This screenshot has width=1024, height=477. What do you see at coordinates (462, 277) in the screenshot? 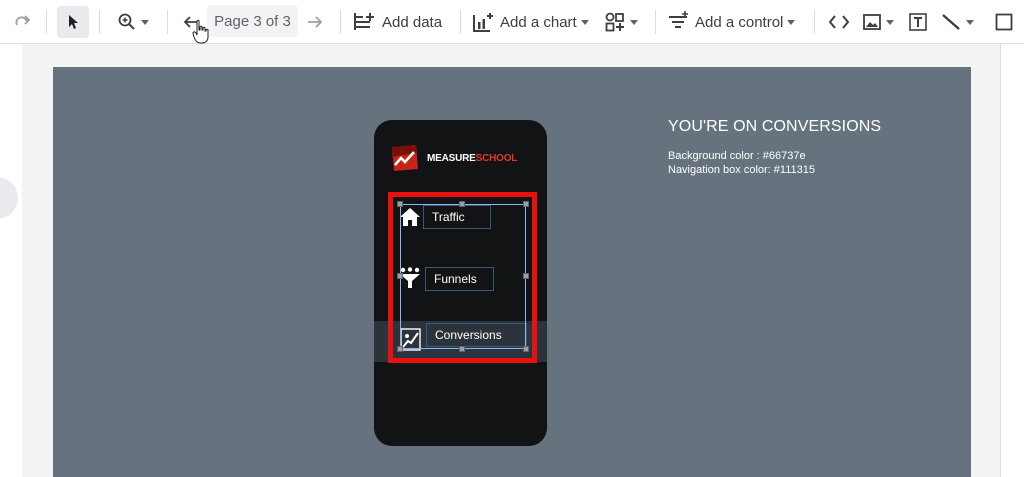
I see `highlight-box` at bounding box center [462, 277].